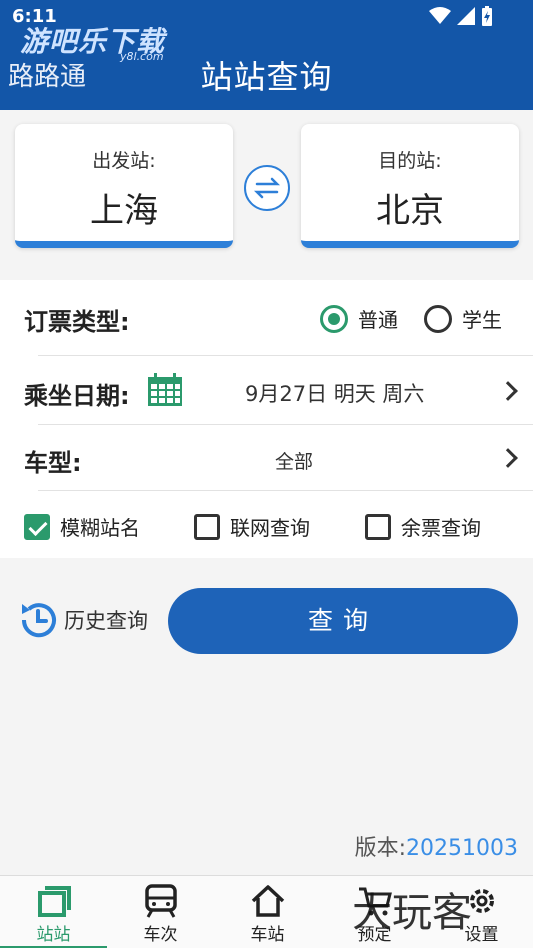  What do you see at coordinates (160, 901) in the screenshot?
I see `train-icon` at bounding box center [160, 901].